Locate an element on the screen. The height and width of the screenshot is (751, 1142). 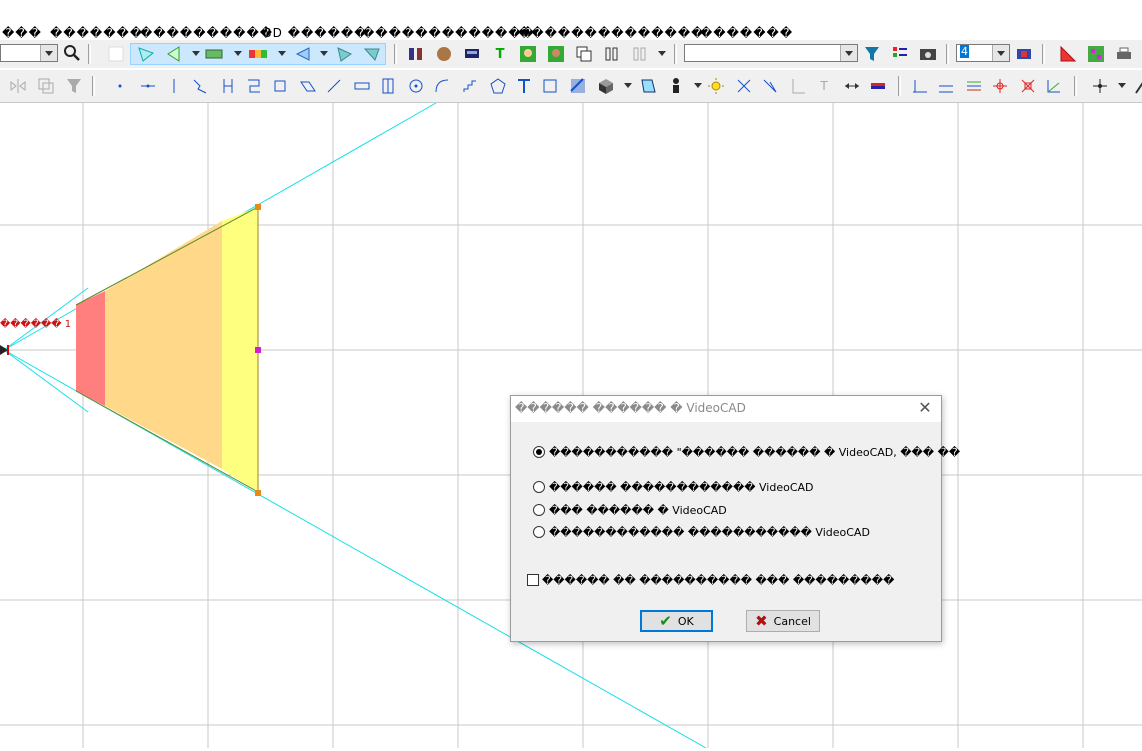
white-square-icon is located at coordinates (116, 54).